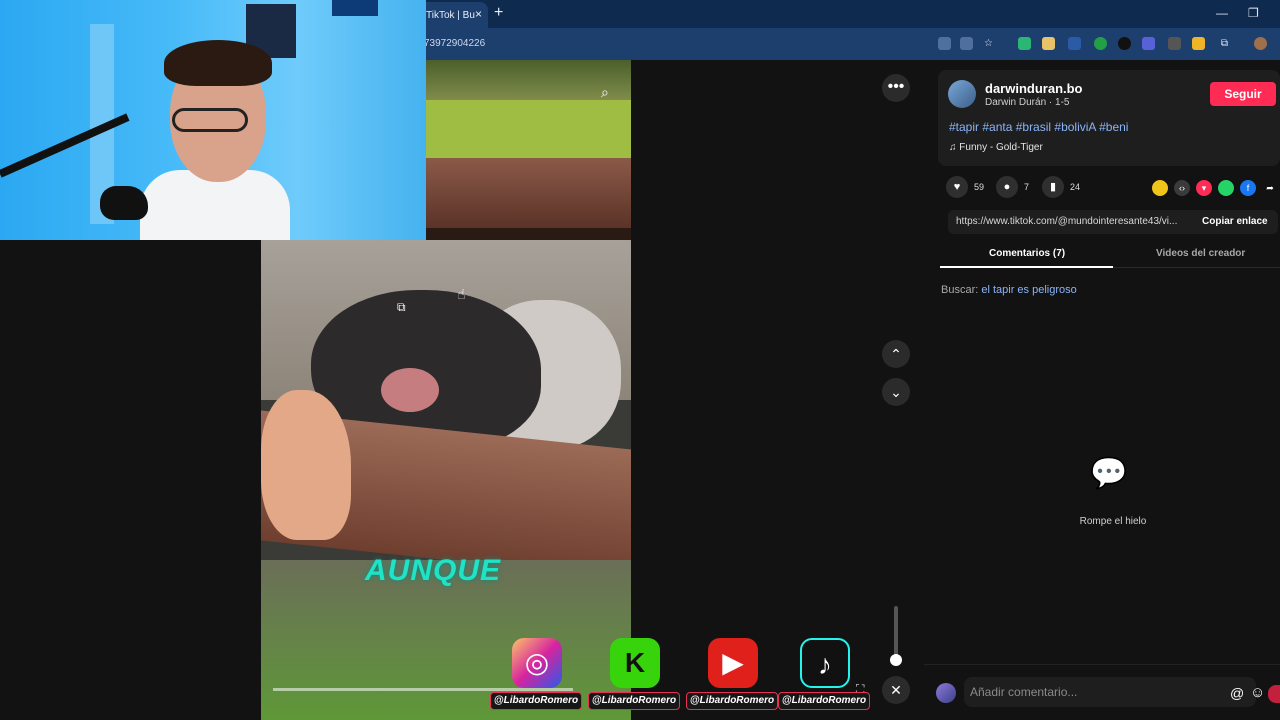 This screenshot has width=1280, height=720. What do you see at coordinates (1026, 267) in the screenshot?
I see `active-tab-indicator` at bounding box center [1026, 267].